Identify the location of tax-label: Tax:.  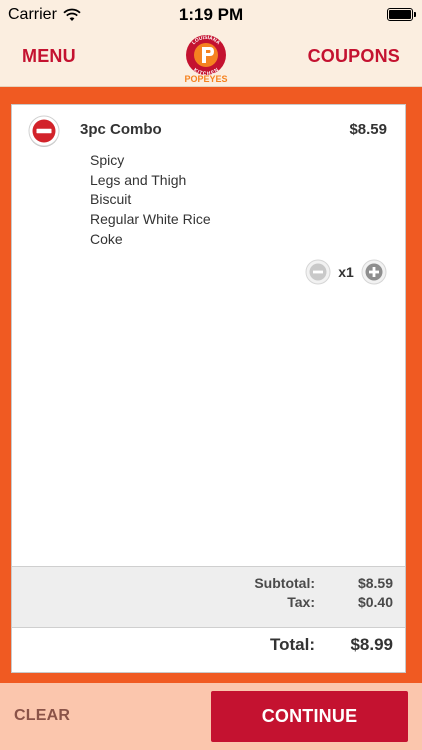
(301, 602).